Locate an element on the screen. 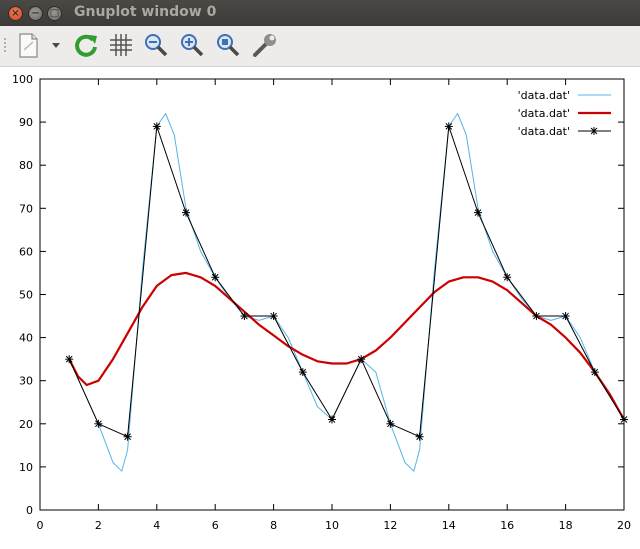  toolbar is located at coordinates (320, 46).